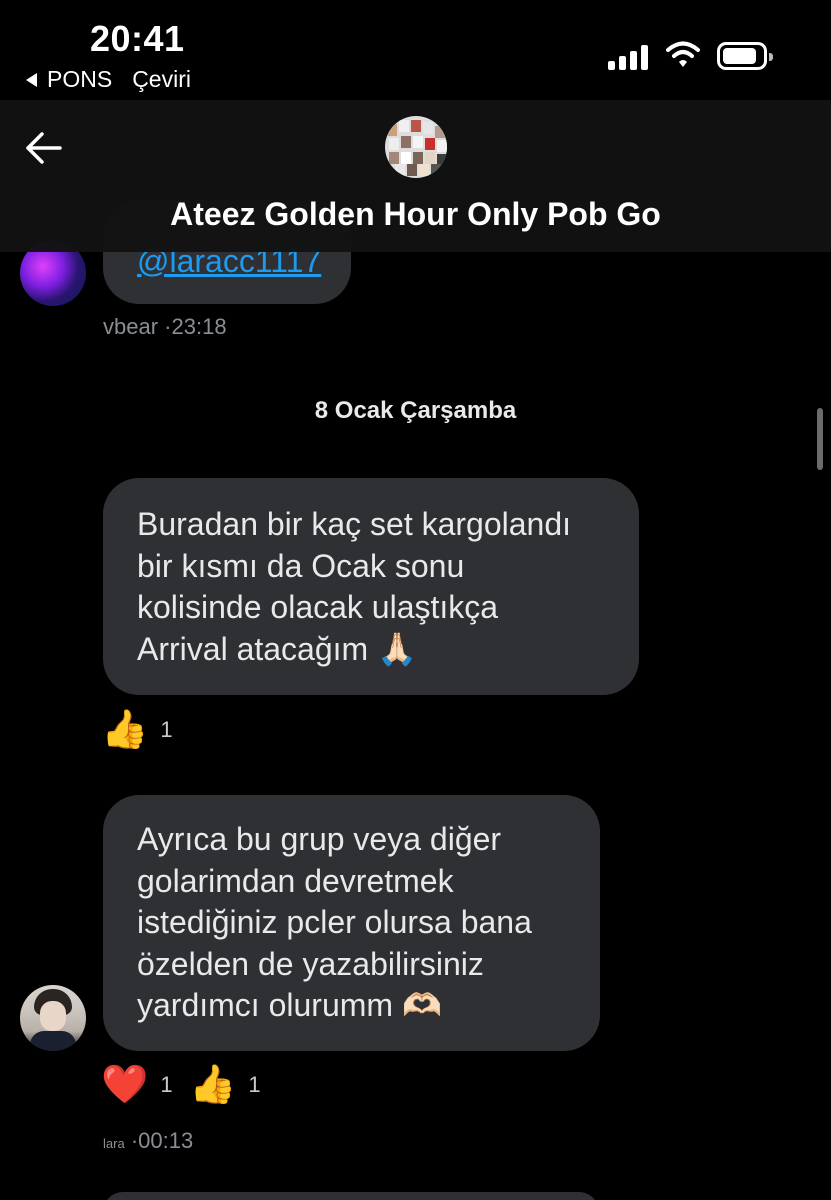 Image resolution: width=831 pixels, height=1200 pixels. What do you see at coordinates (162, 1140) in the screenshot?
I see `message-time: ·00:13` at bounding box center [162, 1140].